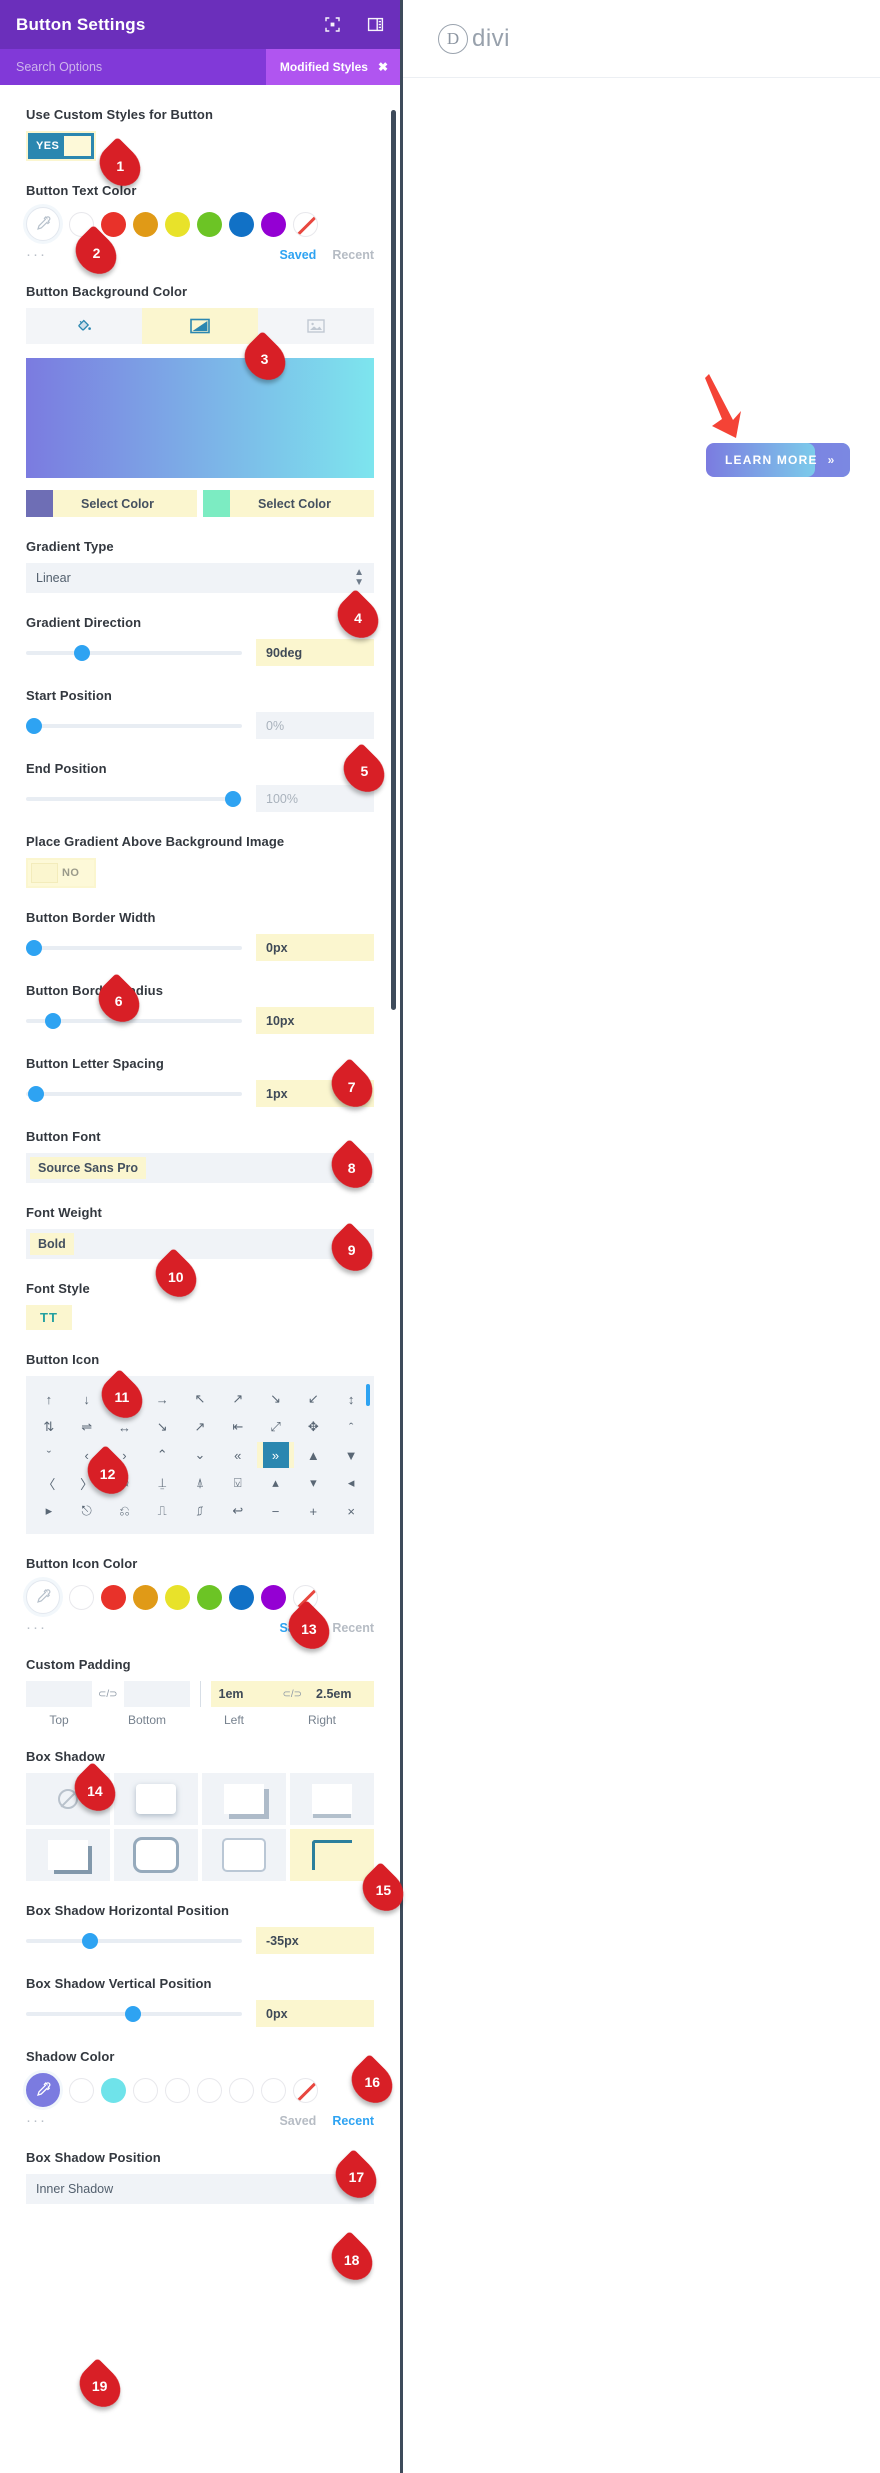 The height and width of the screenshot is (2473, 880). What do you see at coordinates (61, 873) in the screenshot?
I see `place-gradient-toggle: NO` at bounding box center [61, 873].